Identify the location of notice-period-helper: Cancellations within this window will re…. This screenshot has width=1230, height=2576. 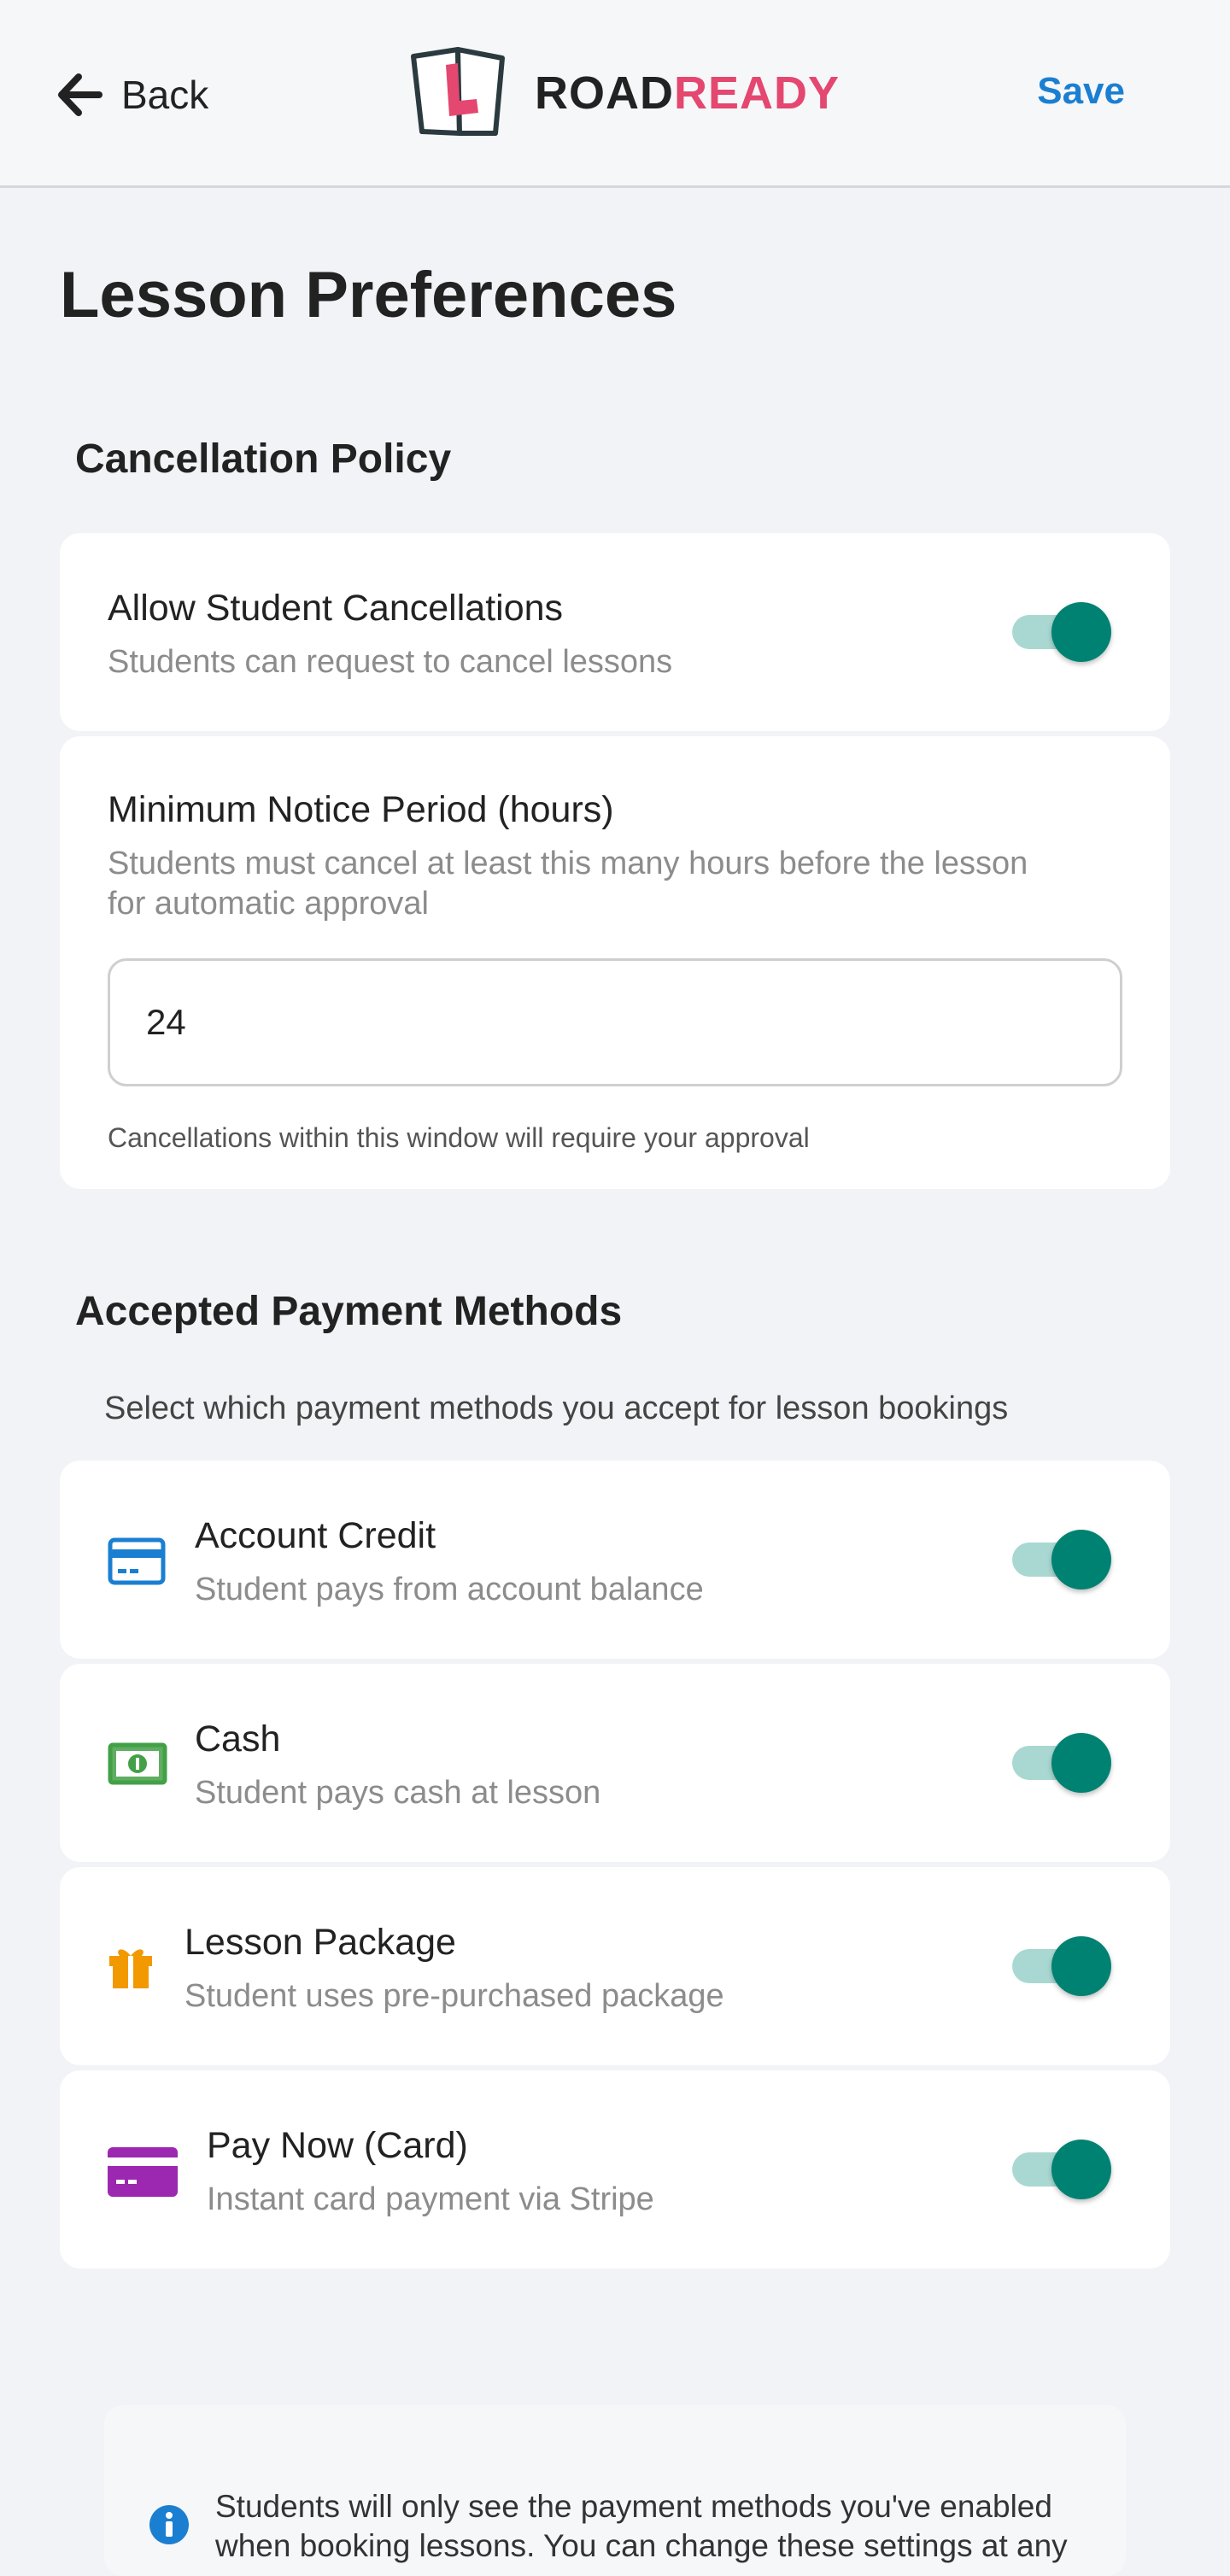
(459, 1137).